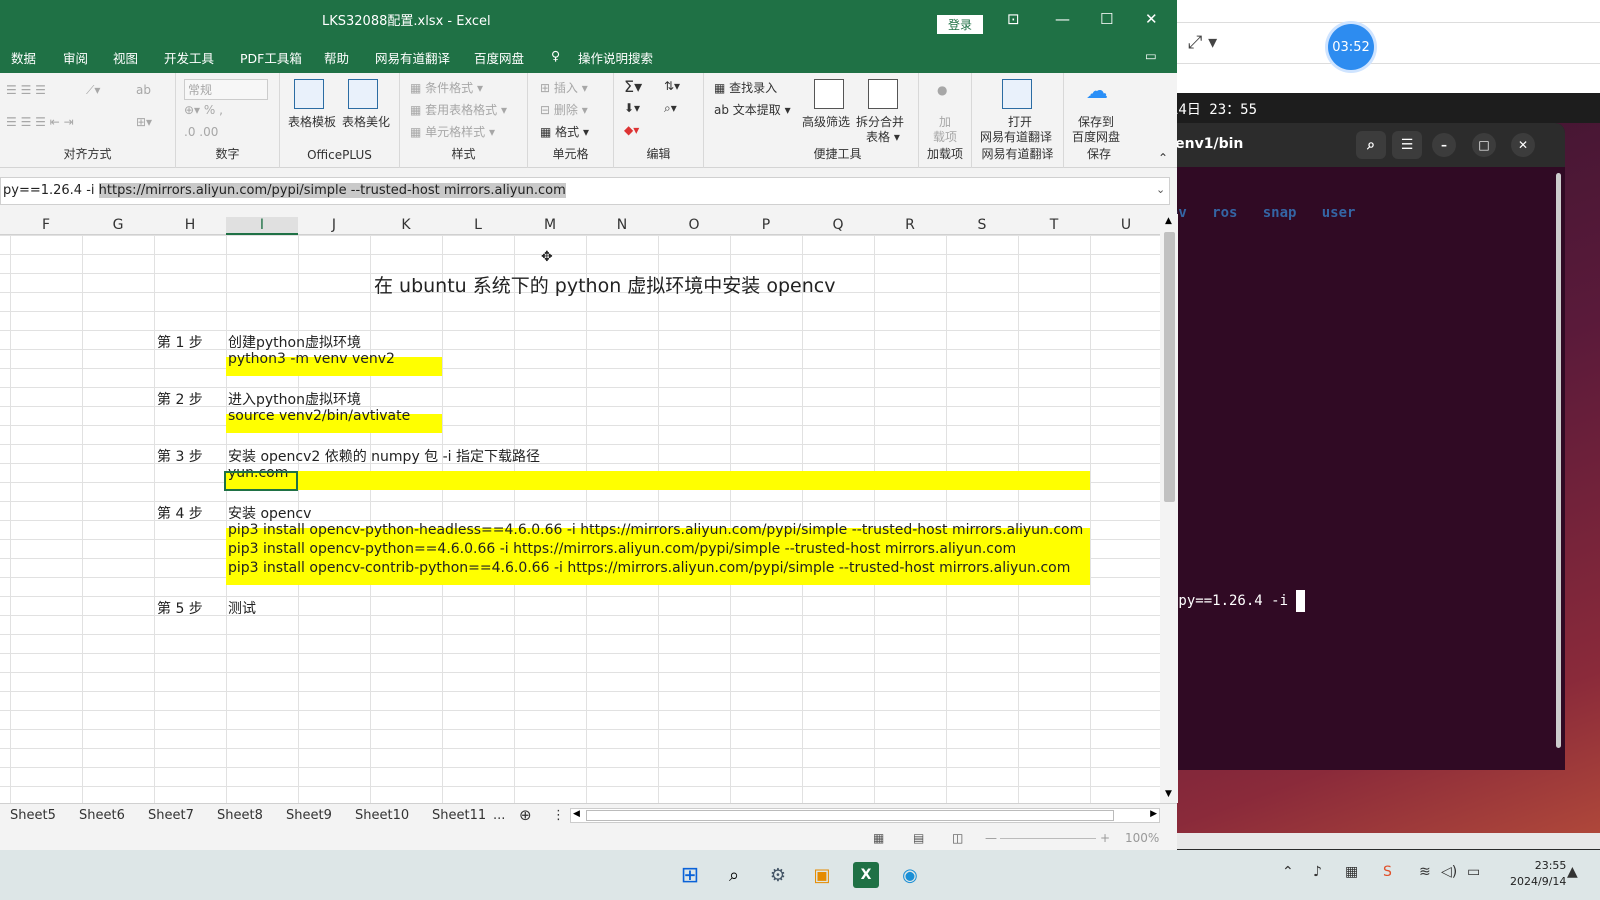  I want to click on save-to-baidu-button-line2: 百度网盘, so click(1096, 136).